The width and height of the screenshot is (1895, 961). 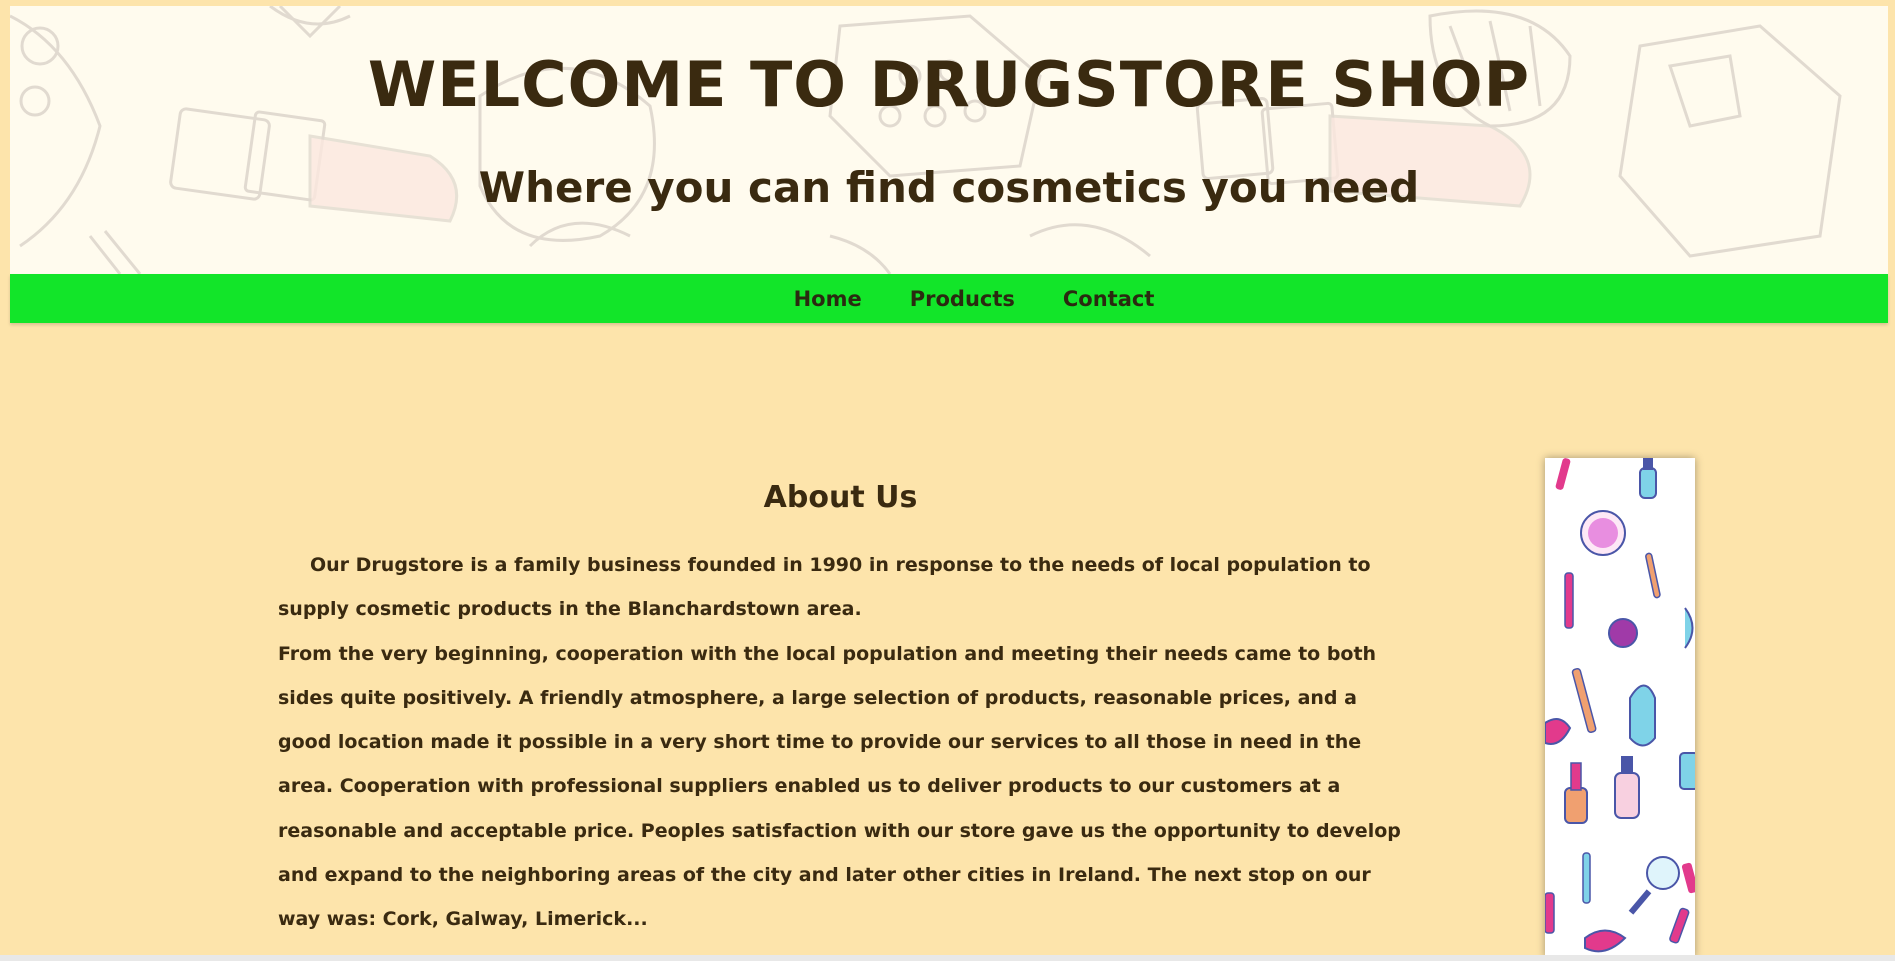 I want to click on nav-item-contact: Contact, so click(x=1109, y=299).